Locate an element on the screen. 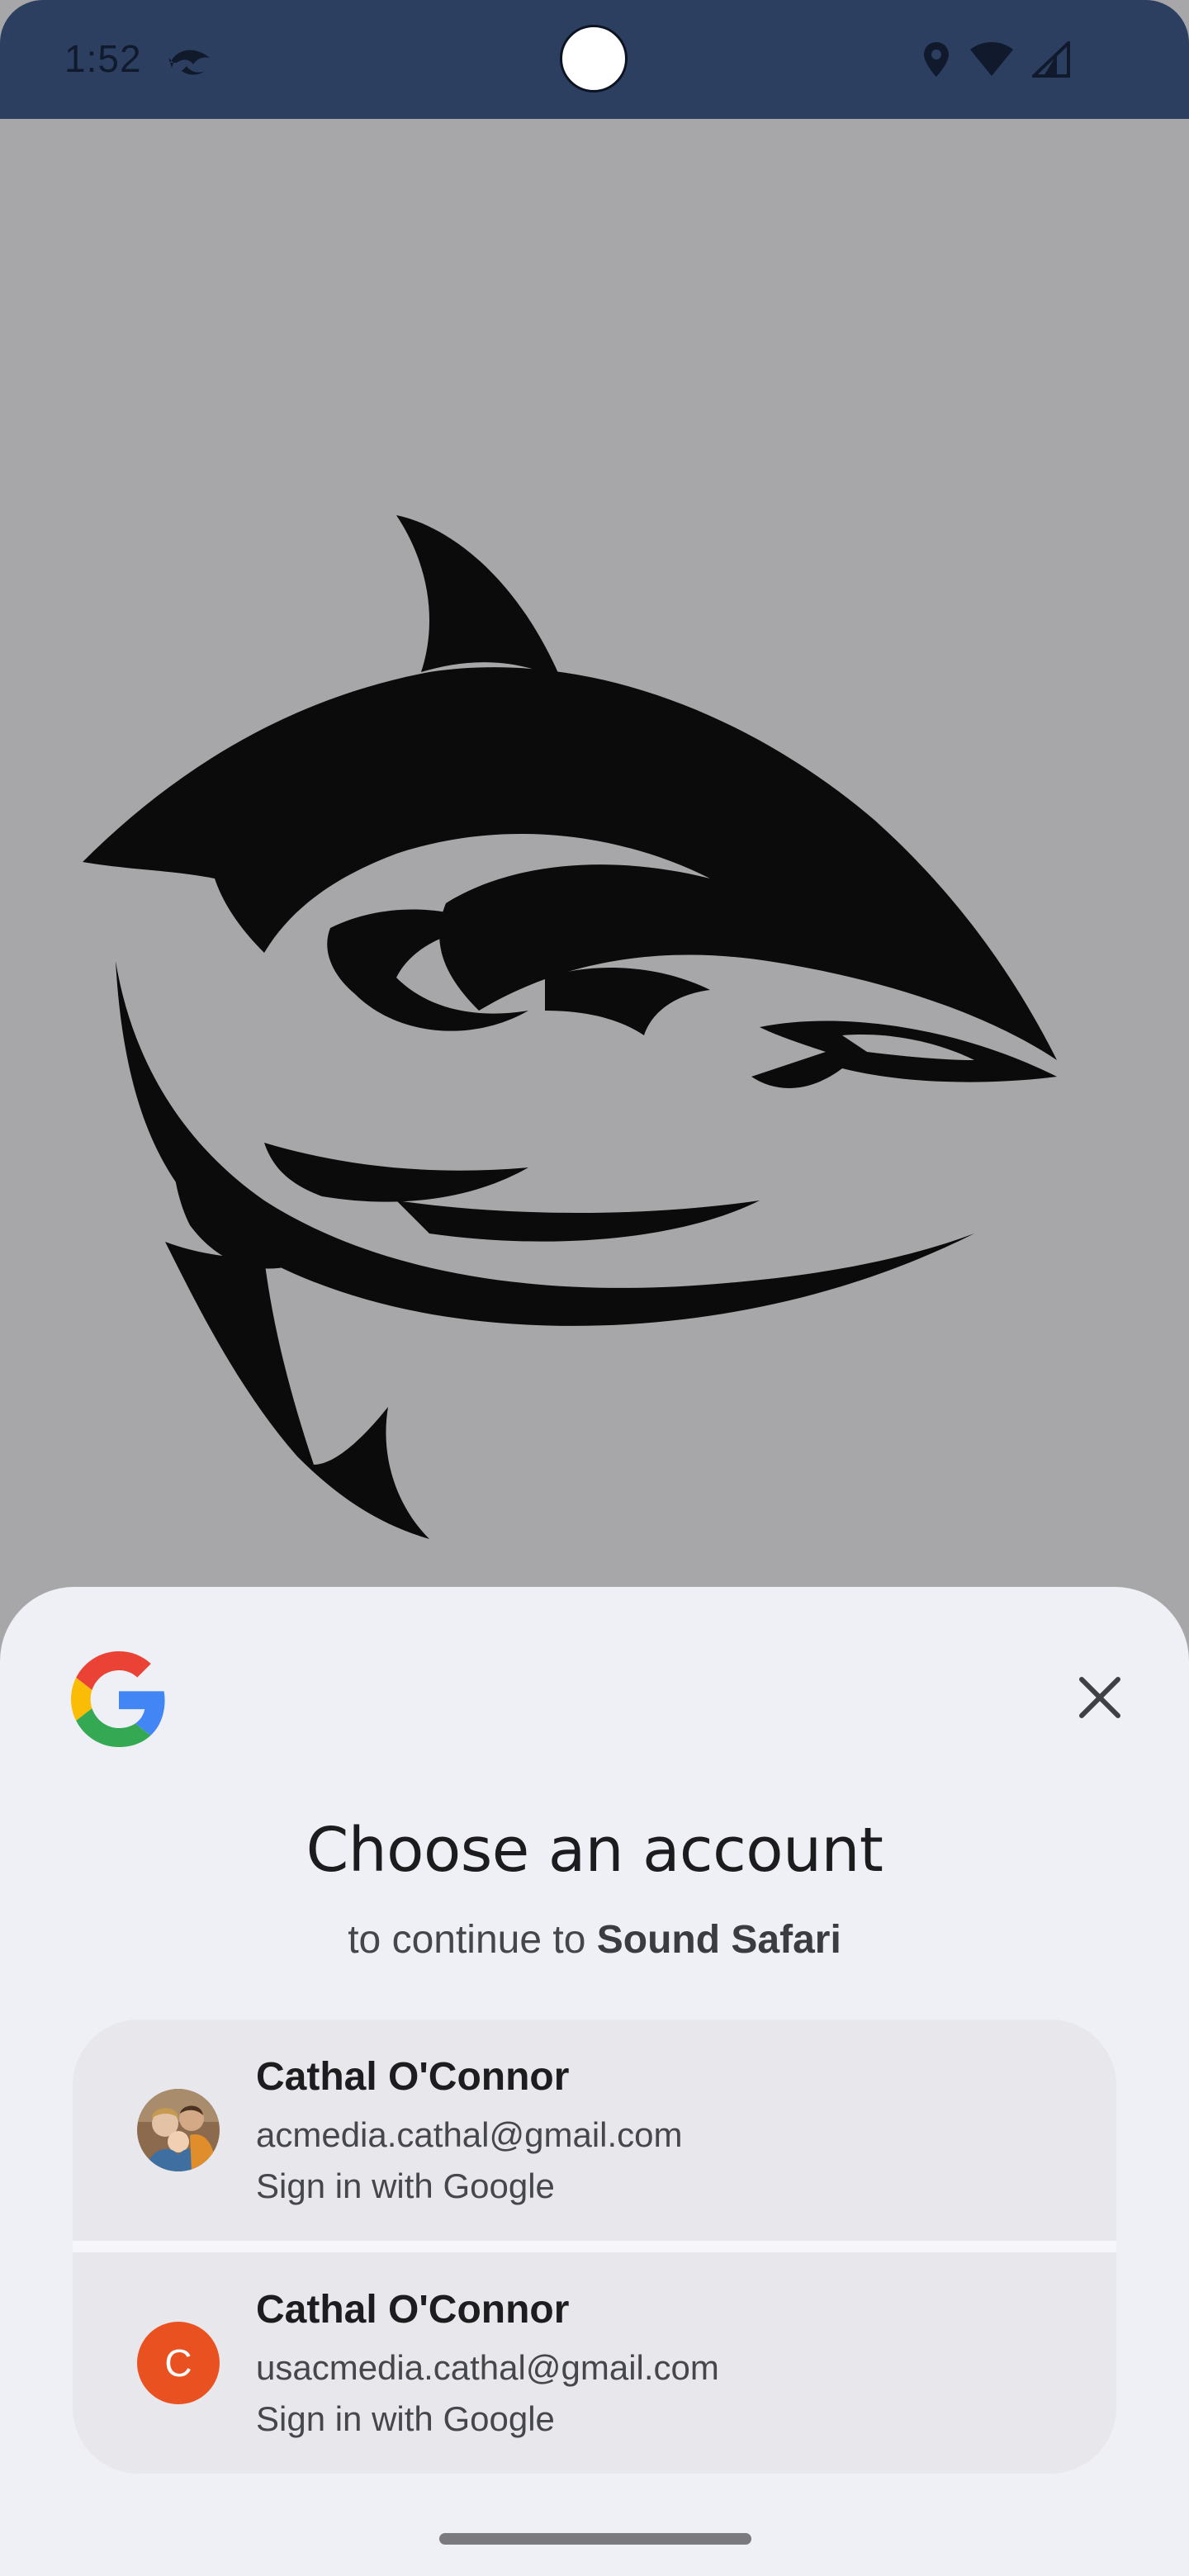 This screenshot has height=2576, width=1189. account-email: usacmedia.cathal@gmail.com is located at coordinates (487, 2367).